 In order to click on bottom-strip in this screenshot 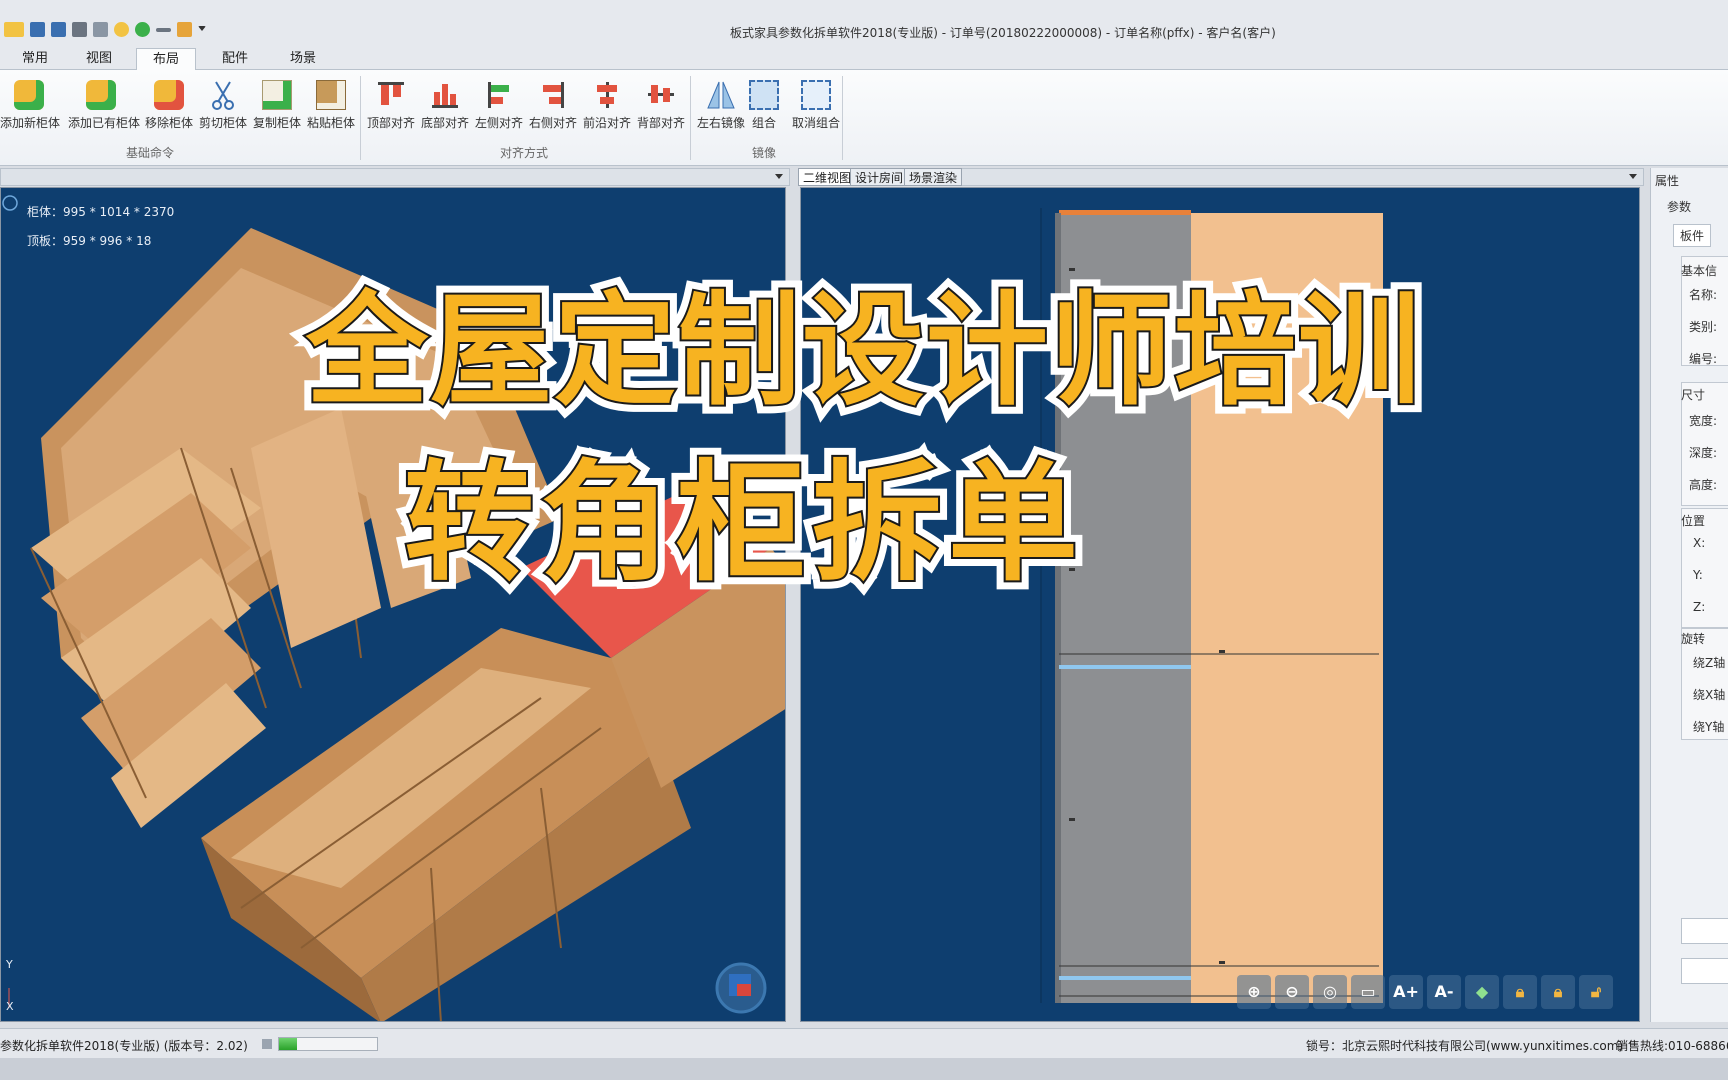, I will do `click(864, 1069)`.